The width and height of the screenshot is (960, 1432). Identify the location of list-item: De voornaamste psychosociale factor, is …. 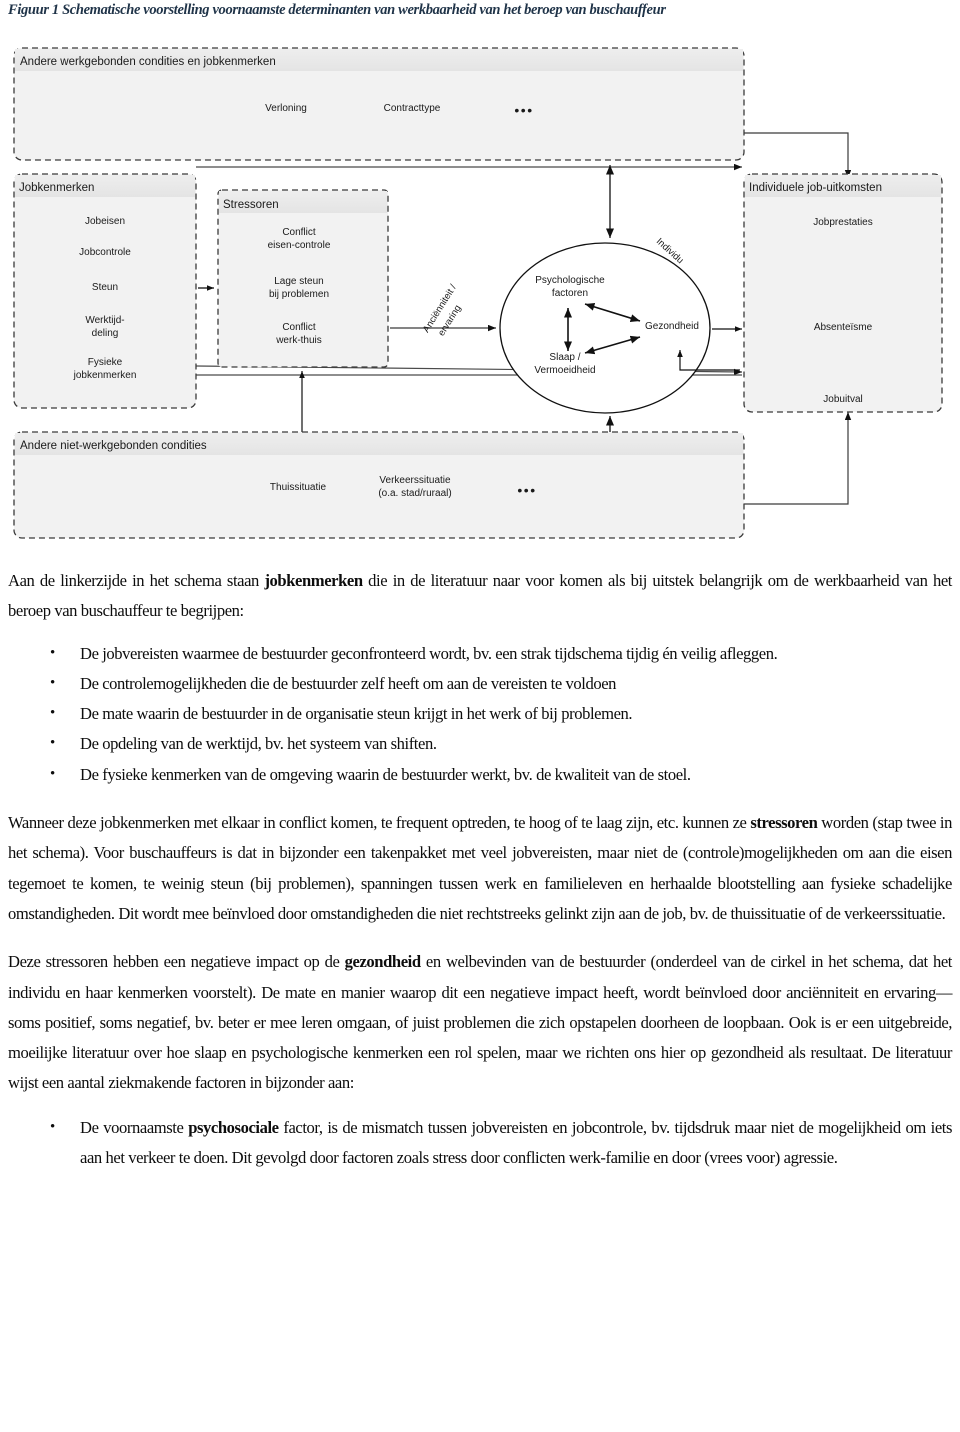
(480, 1143).